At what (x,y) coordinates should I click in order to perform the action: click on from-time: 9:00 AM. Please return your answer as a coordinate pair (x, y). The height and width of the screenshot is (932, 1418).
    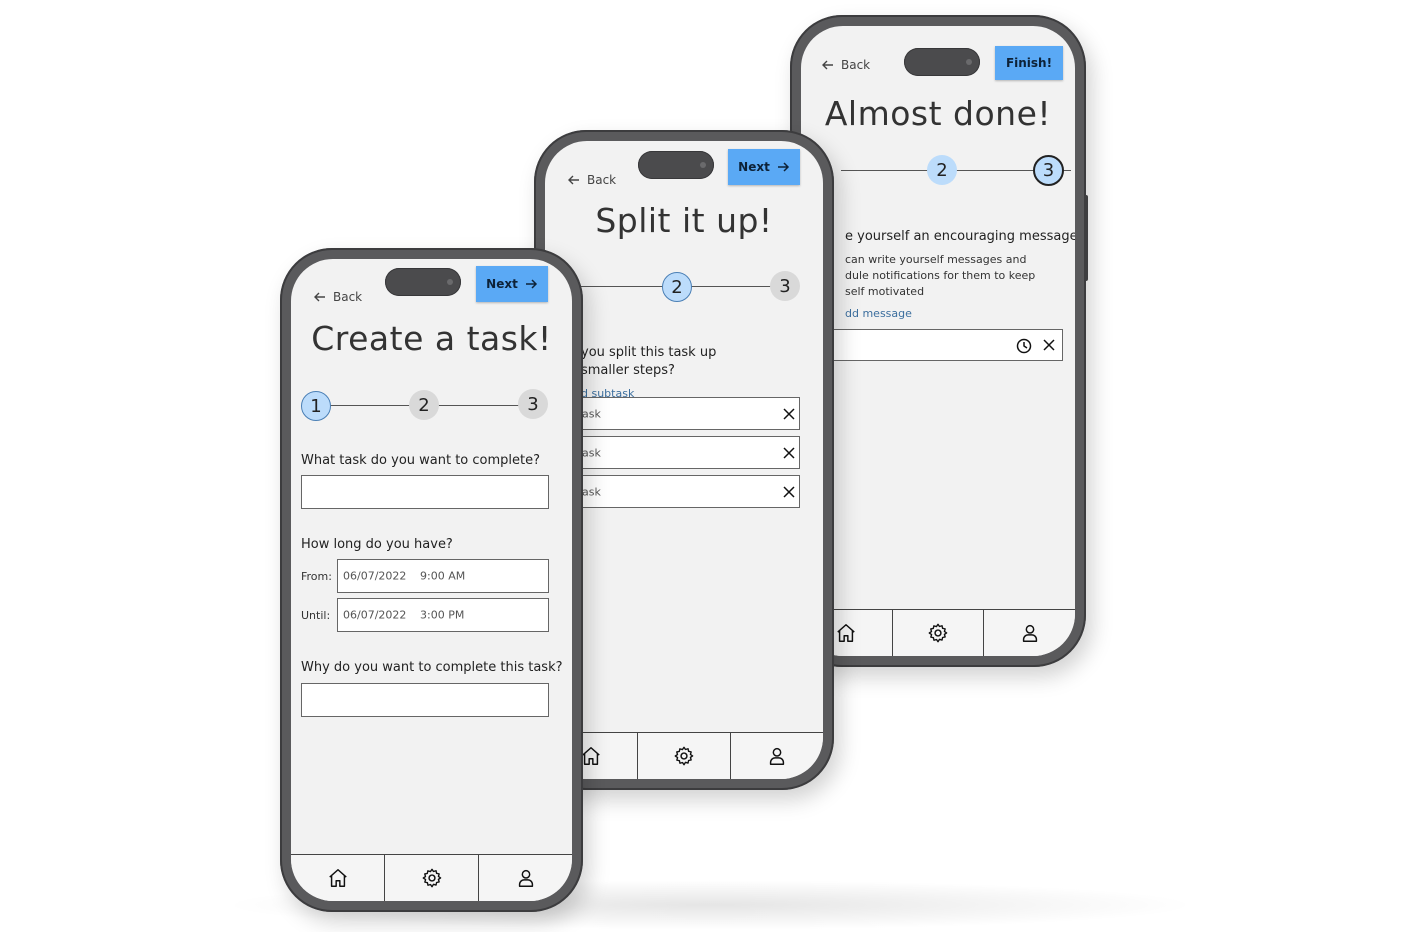
    Looking at the image, I should click on (443, 576).